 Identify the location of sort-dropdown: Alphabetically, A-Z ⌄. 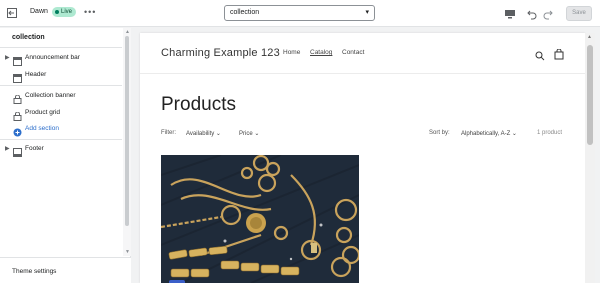
(489, 133).